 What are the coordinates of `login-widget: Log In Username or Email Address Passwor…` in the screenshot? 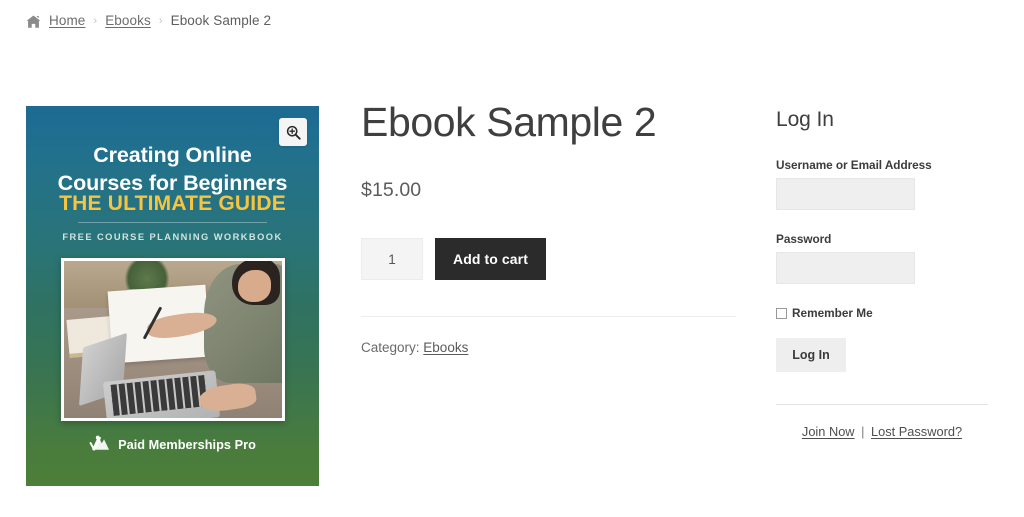 It's located at (882, 273).